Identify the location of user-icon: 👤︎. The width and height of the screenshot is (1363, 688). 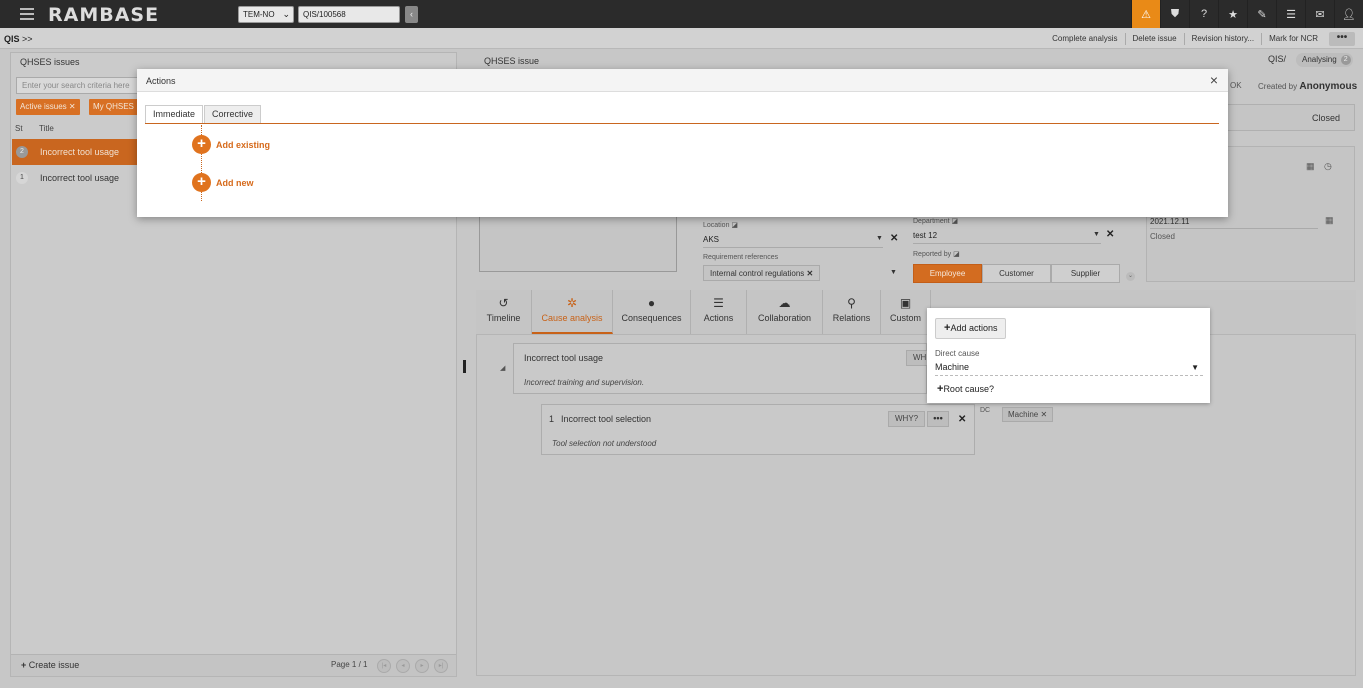
(1348, 14).